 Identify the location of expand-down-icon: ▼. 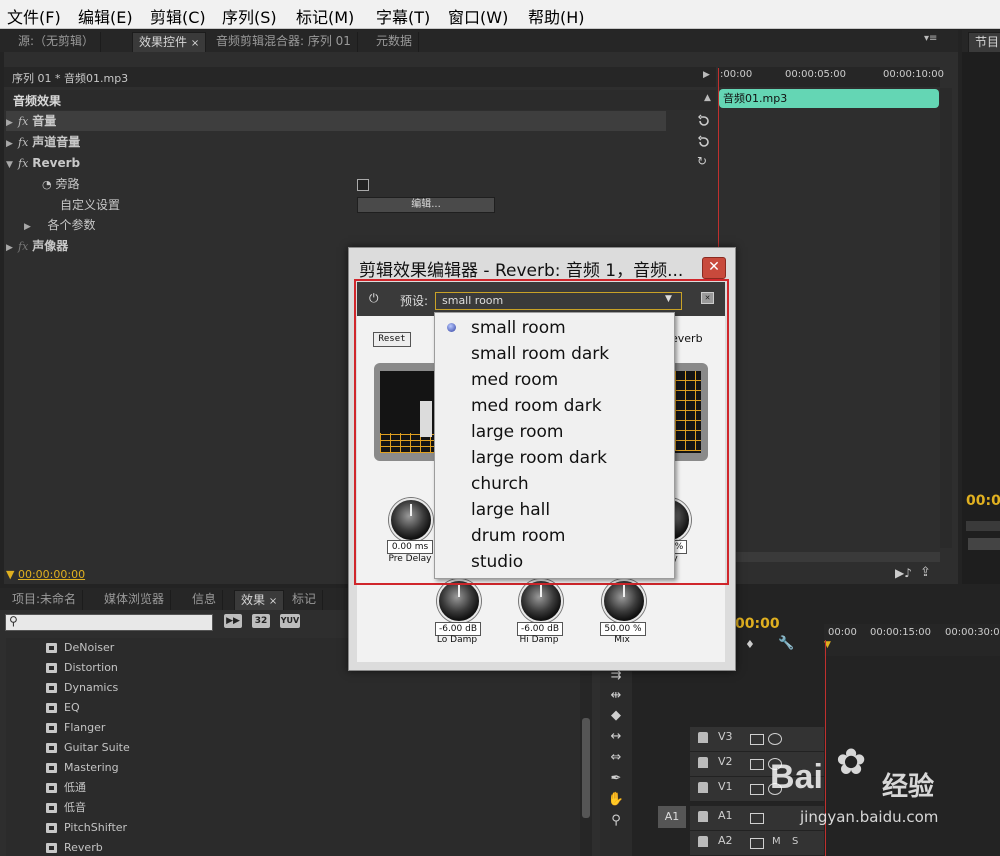
(12, 165).